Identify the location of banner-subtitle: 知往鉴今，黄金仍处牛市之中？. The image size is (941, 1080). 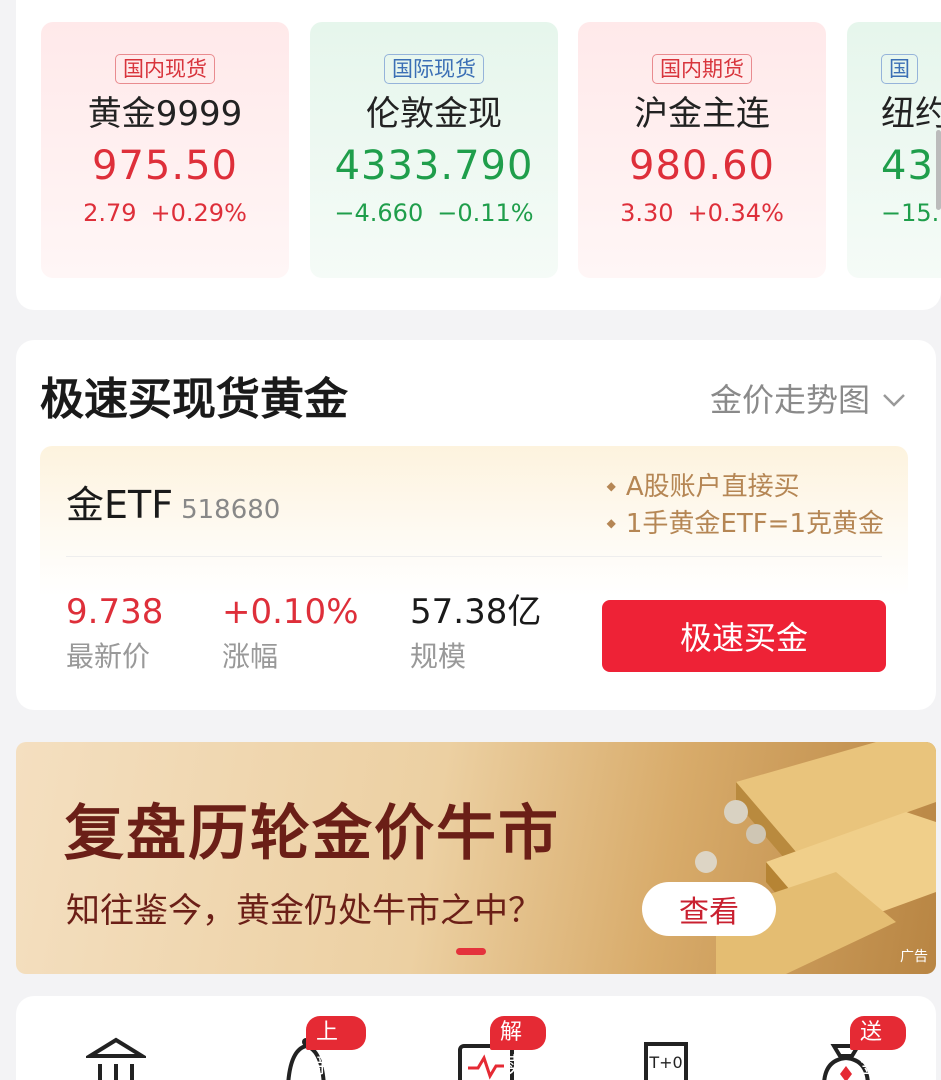
(304, 911).